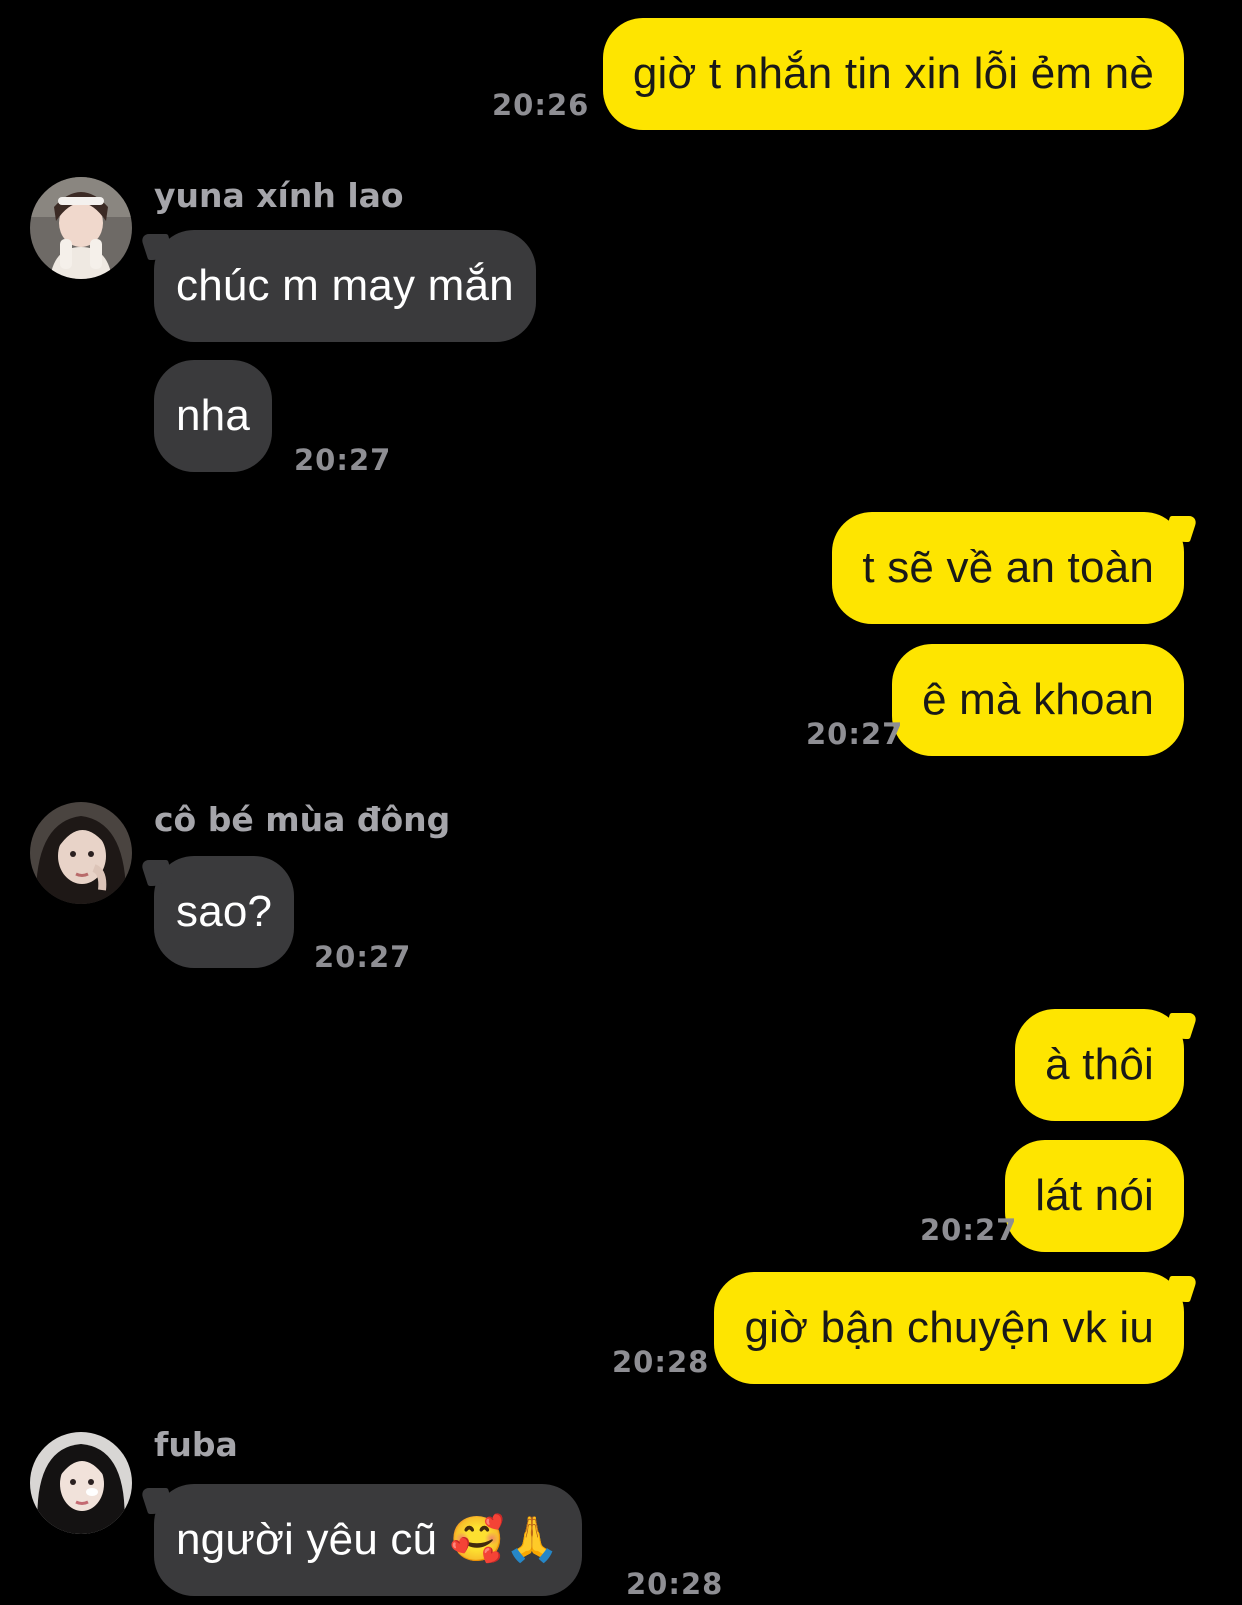  I want to click on incoming-message: sao?, so click(224, 912).